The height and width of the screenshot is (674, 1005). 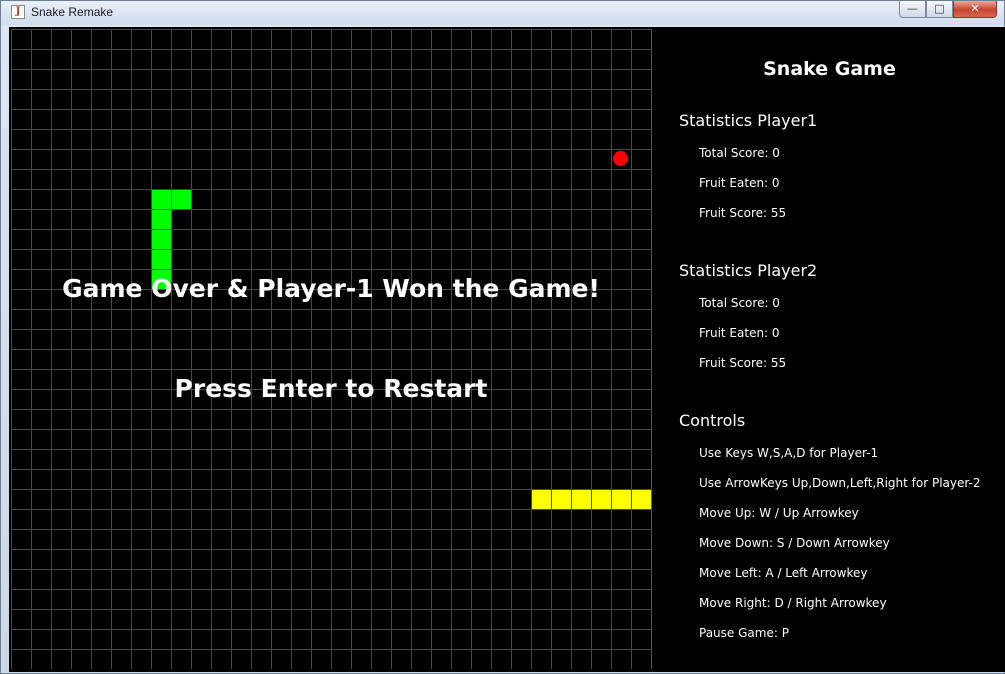 What do you see at coordinates (331, 288) in the screenshot?
I see `game-over-message: Game Over & Player-1 Won the Game!` at bounding box center [331, 288].